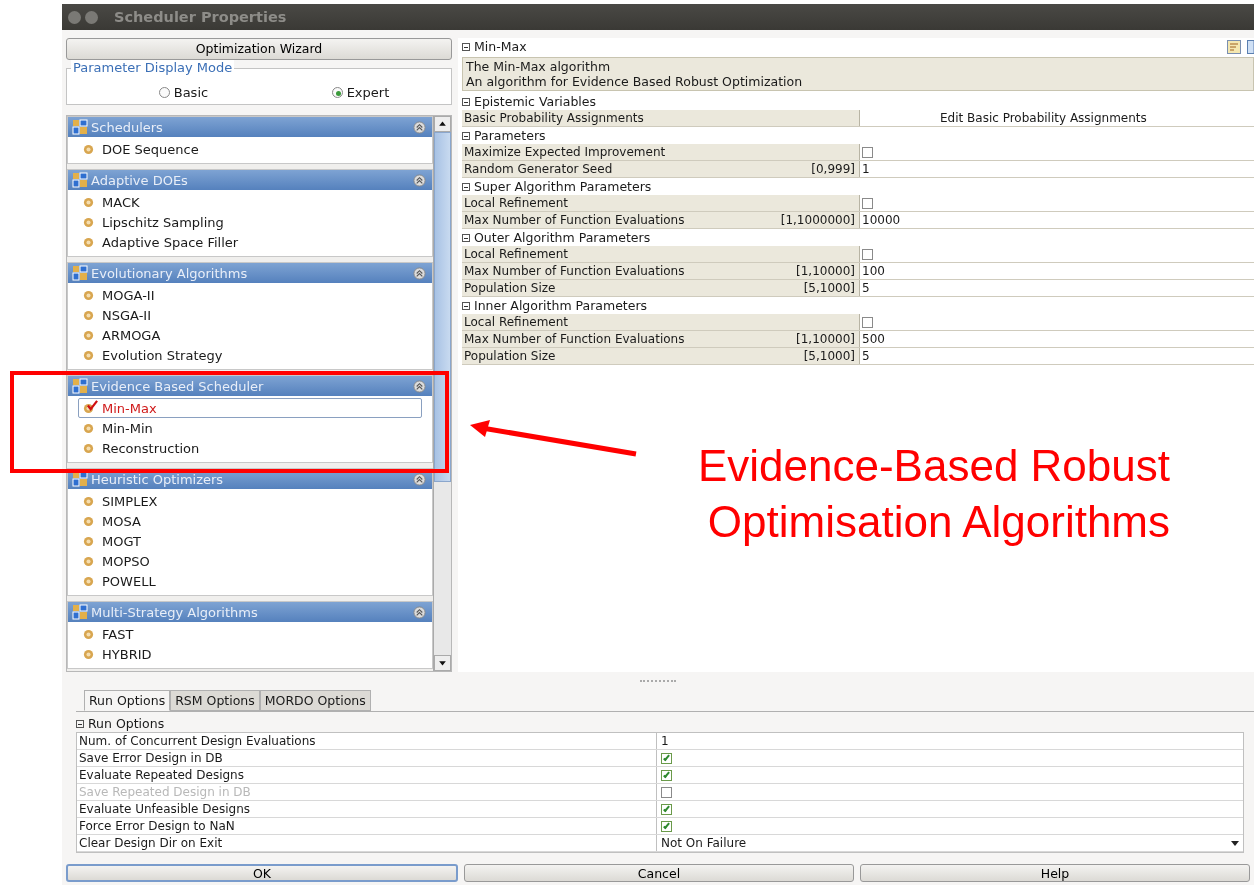 This screenshot has height=885, width=1254. Describe the element at coordinates (128, 295) in the screenshot. I see `item-label: MOGA-II` at that location.